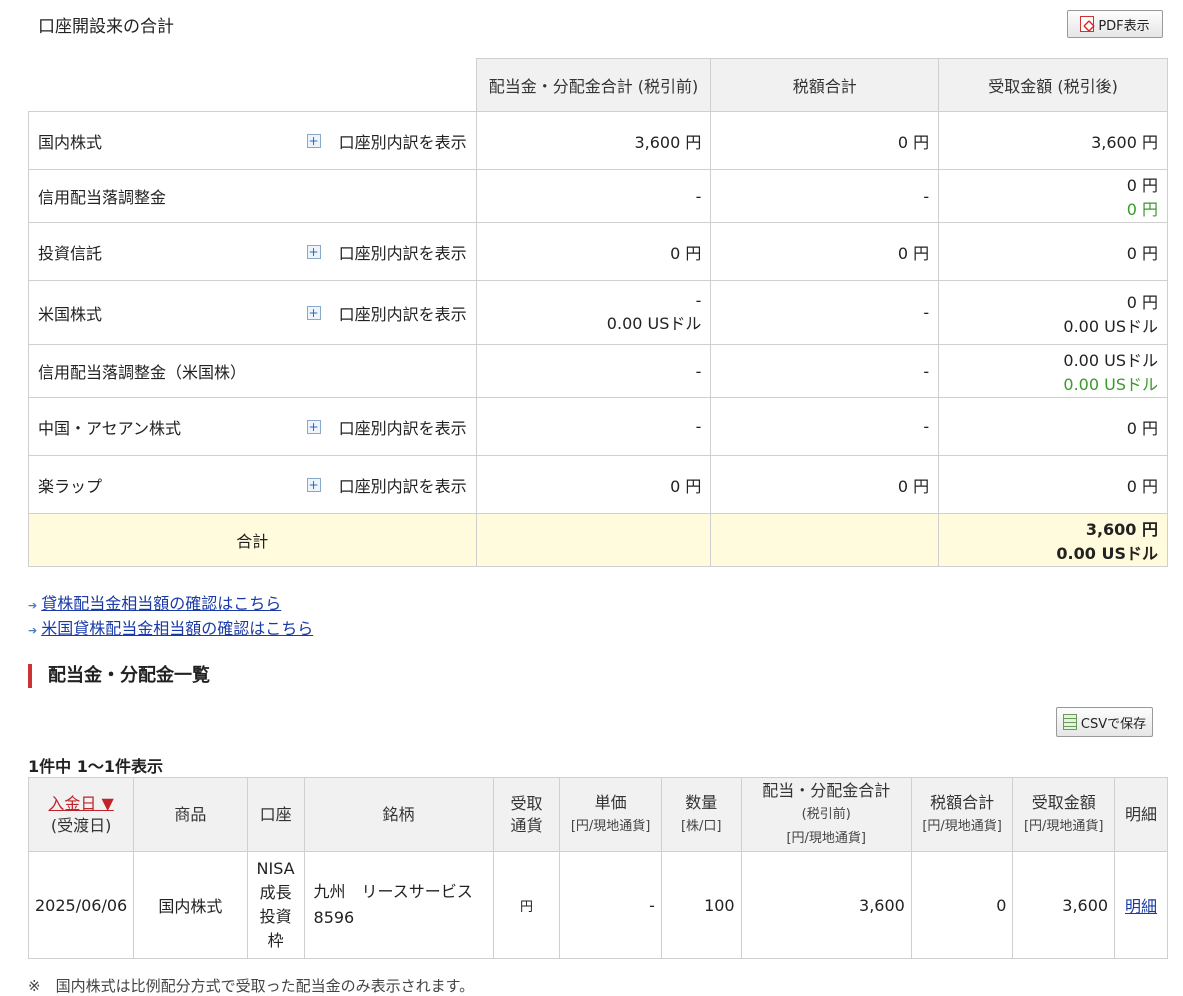 Image resolution: width=1183 pixels, height=996 pixels. I want to click on summary-row-label-cell: 米国株式 + 口座別内訳を表示, so click(252, 312).